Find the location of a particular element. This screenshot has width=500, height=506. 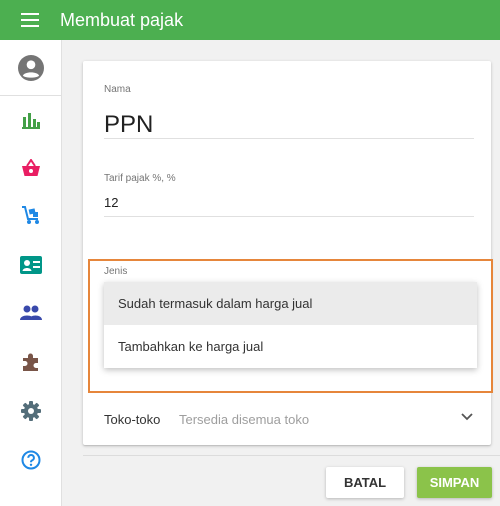

stores-label: Toko-toko is located at coordinates (132, 419).